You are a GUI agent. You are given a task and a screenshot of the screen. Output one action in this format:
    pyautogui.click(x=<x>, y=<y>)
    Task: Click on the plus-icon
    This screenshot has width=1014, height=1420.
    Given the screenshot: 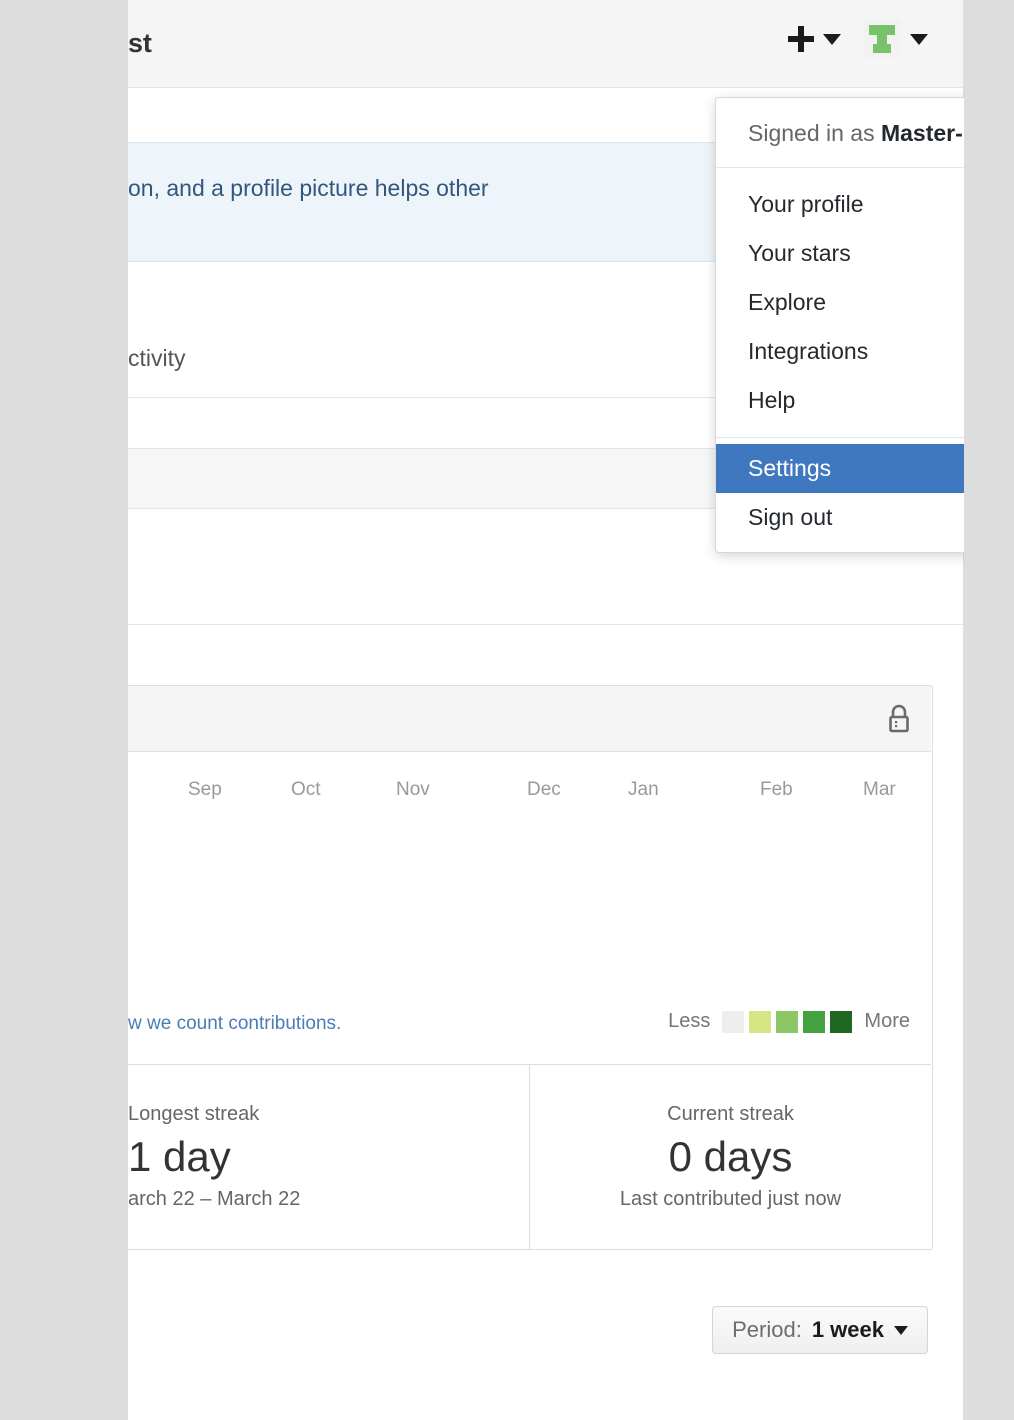 What is the action you would take?
    pyautogui.click(x=801, y=39)
    